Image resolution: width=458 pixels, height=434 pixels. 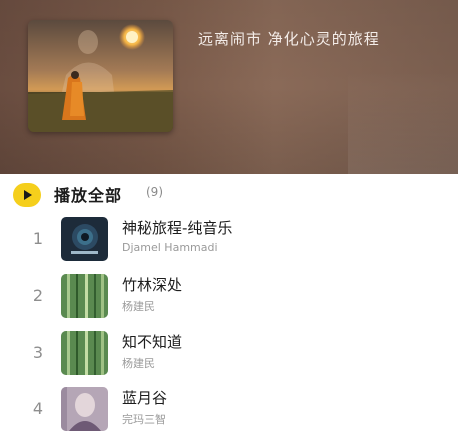 What do you see at coordinates (170, 247) in the screenshot?
I see `track-artist: Djamel Hammadi` at bounding box center [170, 247].